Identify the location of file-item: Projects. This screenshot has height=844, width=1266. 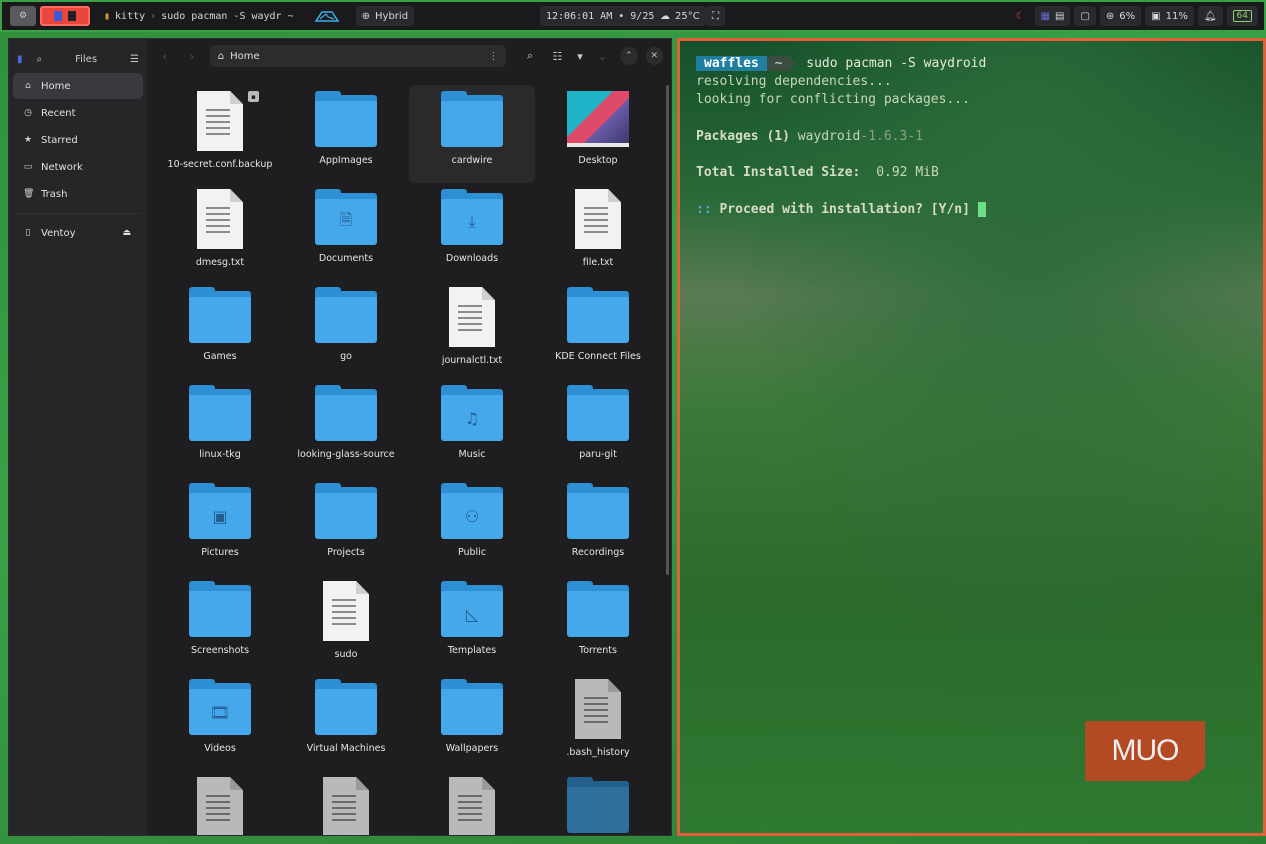
(346, 526).